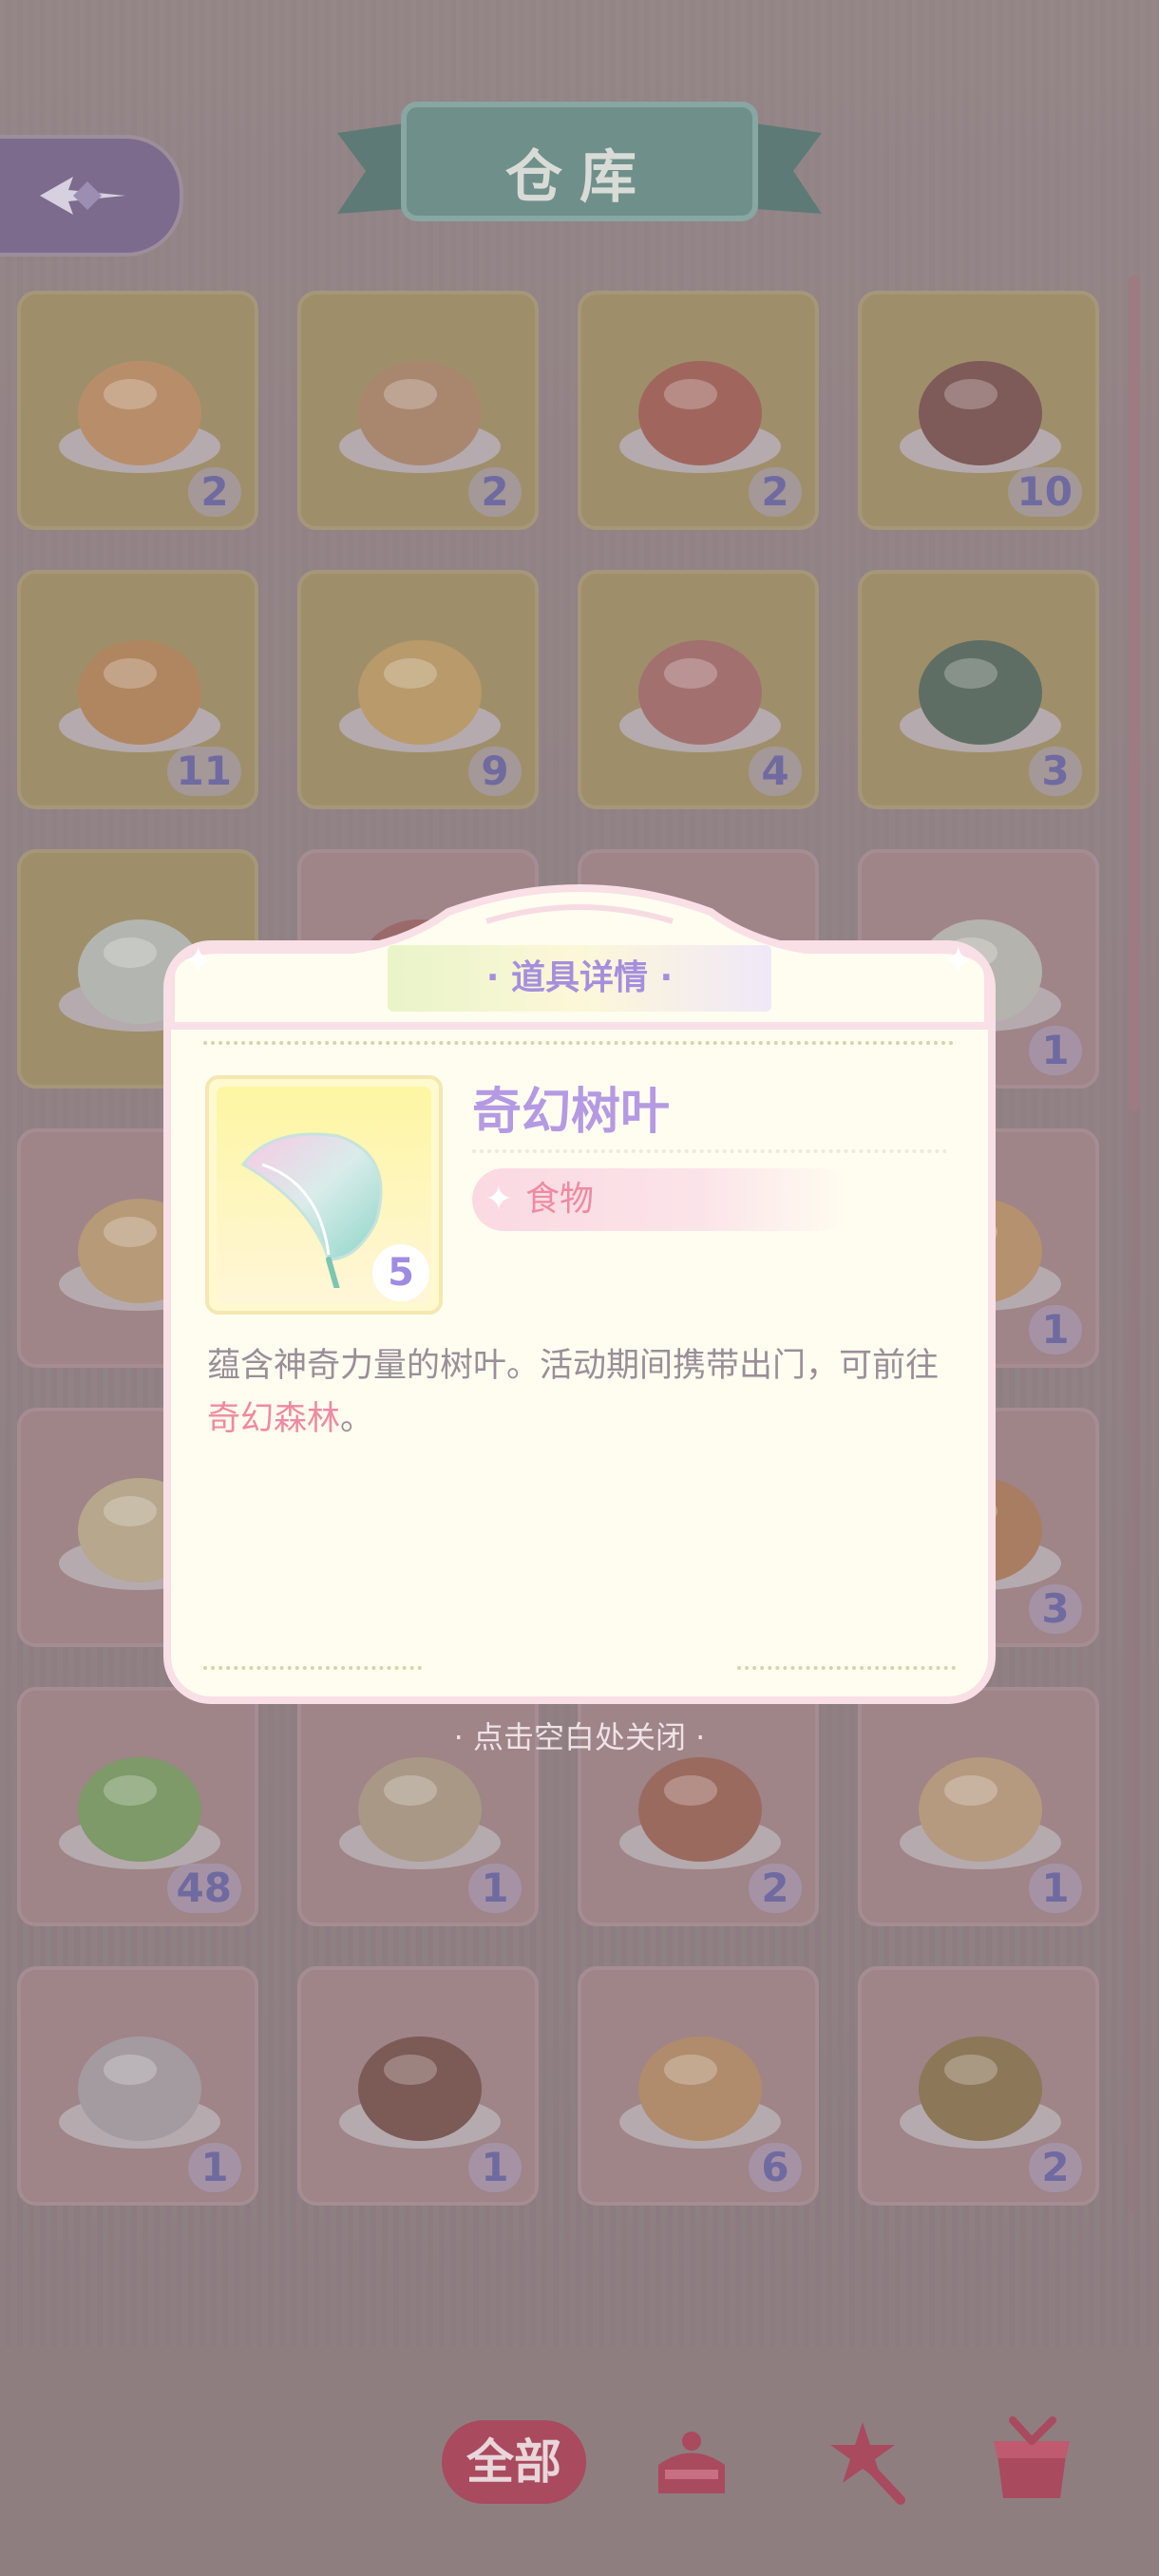  What do you see at coordinates (582, 1392) in the screenshot?
I see `item-description: 蕴含神奇力量的树叶。活动期间携带出门，可前往奇幻森林。` at bounding box center [582, 1392].